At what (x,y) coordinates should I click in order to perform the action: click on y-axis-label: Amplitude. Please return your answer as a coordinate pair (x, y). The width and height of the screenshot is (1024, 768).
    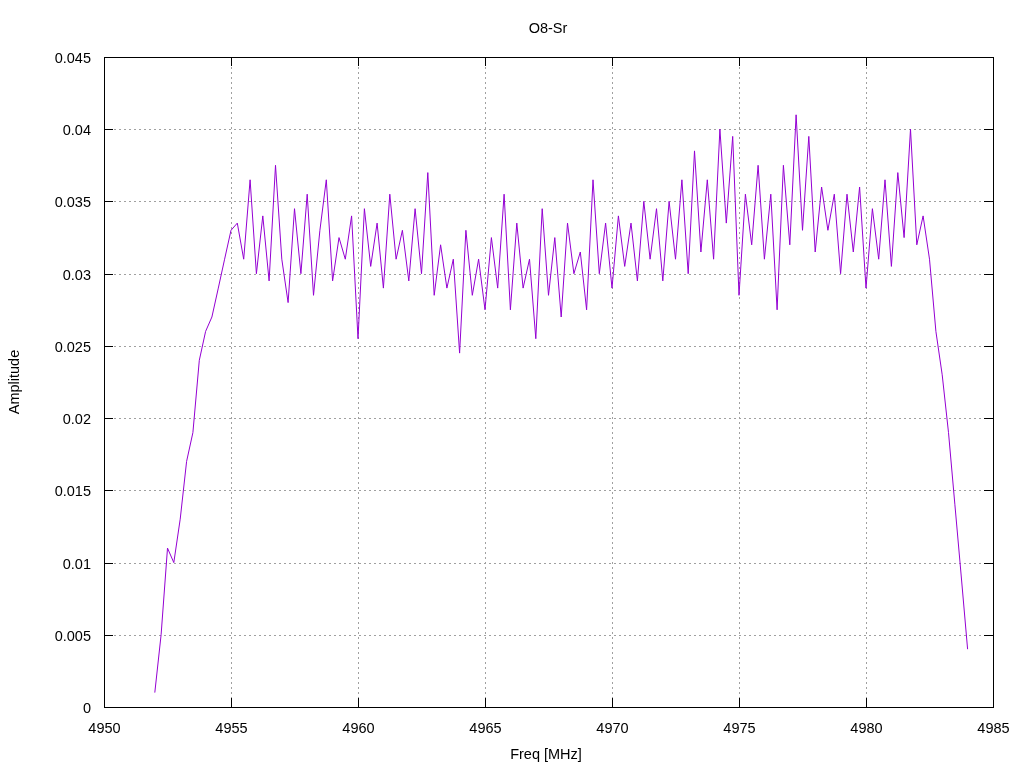
    Looking at the image, I should click on (14, 382).